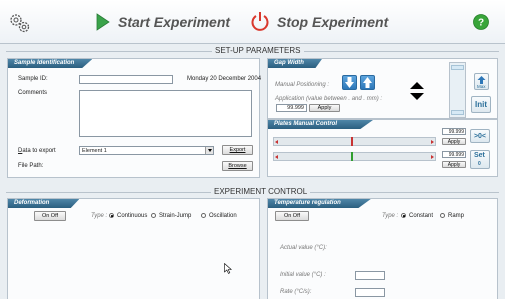 This screenshot has height=299, width=505. What do you see at coordinates (99, 216) in the screenshot?
I see `deformation-type-label: Type :` at bounding box center [99, 216].